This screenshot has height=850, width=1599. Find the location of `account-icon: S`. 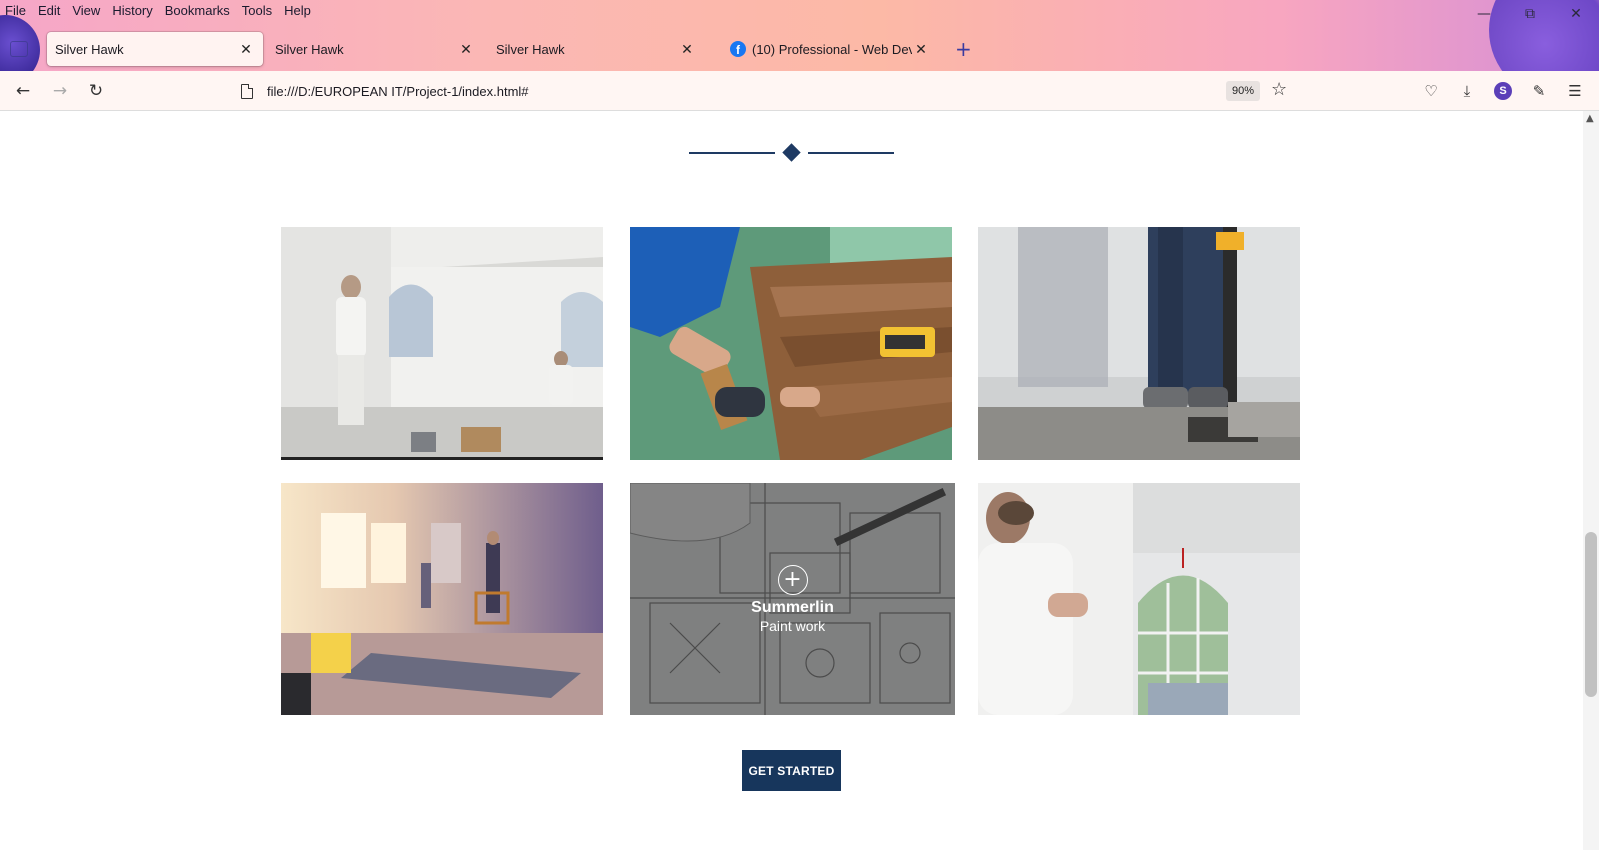

account-icon: S is located at coordinates (1503, 91).